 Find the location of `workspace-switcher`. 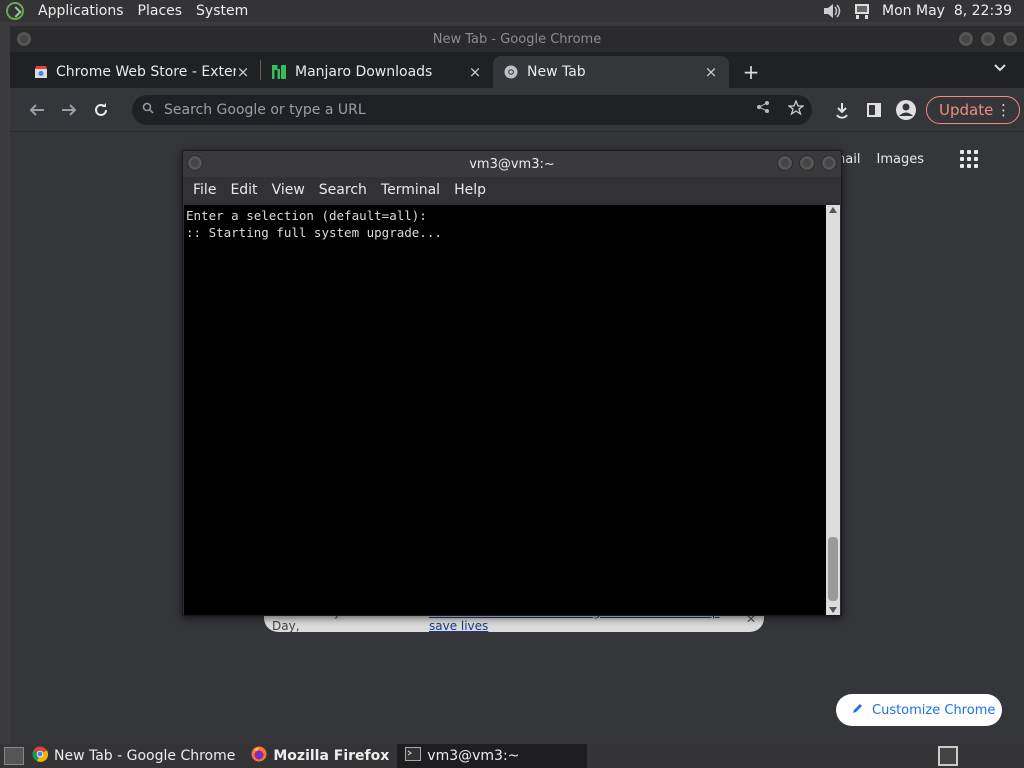

workspace-switcher is located at coordinates (948, 756).